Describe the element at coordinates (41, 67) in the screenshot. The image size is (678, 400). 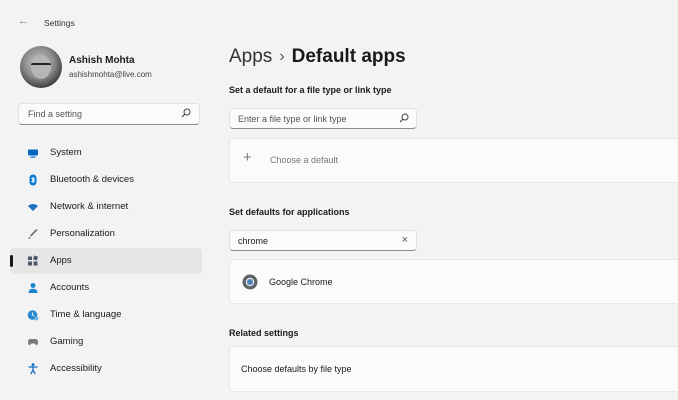
I see `avatar` at that location.